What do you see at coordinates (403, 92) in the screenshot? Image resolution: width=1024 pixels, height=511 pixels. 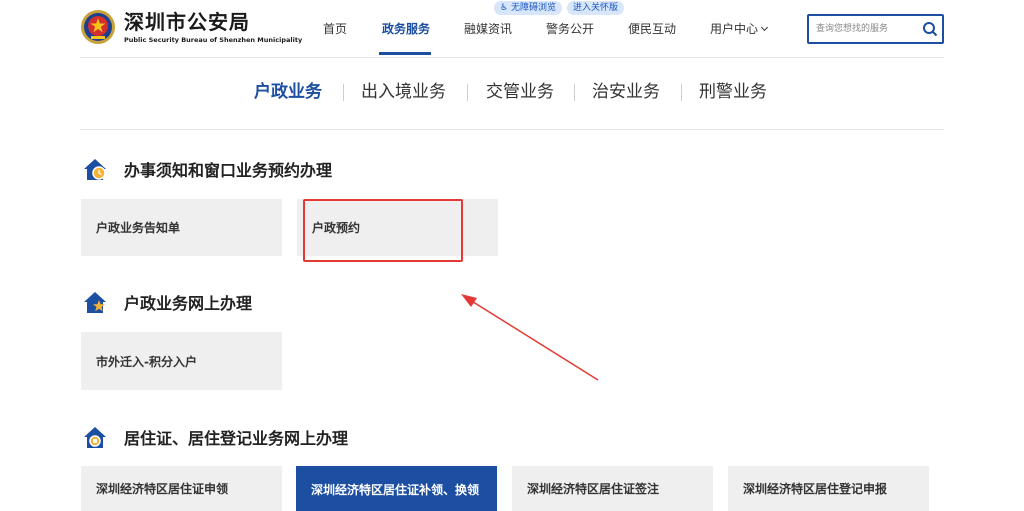 I see `tab-exit-entry: 出入境业务` at bounding box center [403, 92].